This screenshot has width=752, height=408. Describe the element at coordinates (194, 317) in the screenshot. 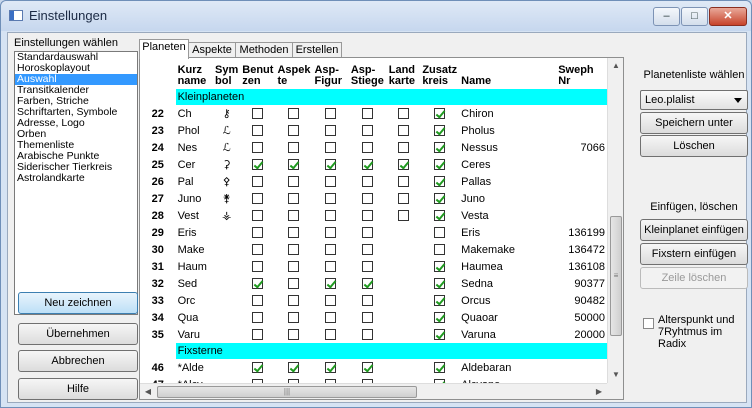

I see `short-name-cell: Qua` at that location.